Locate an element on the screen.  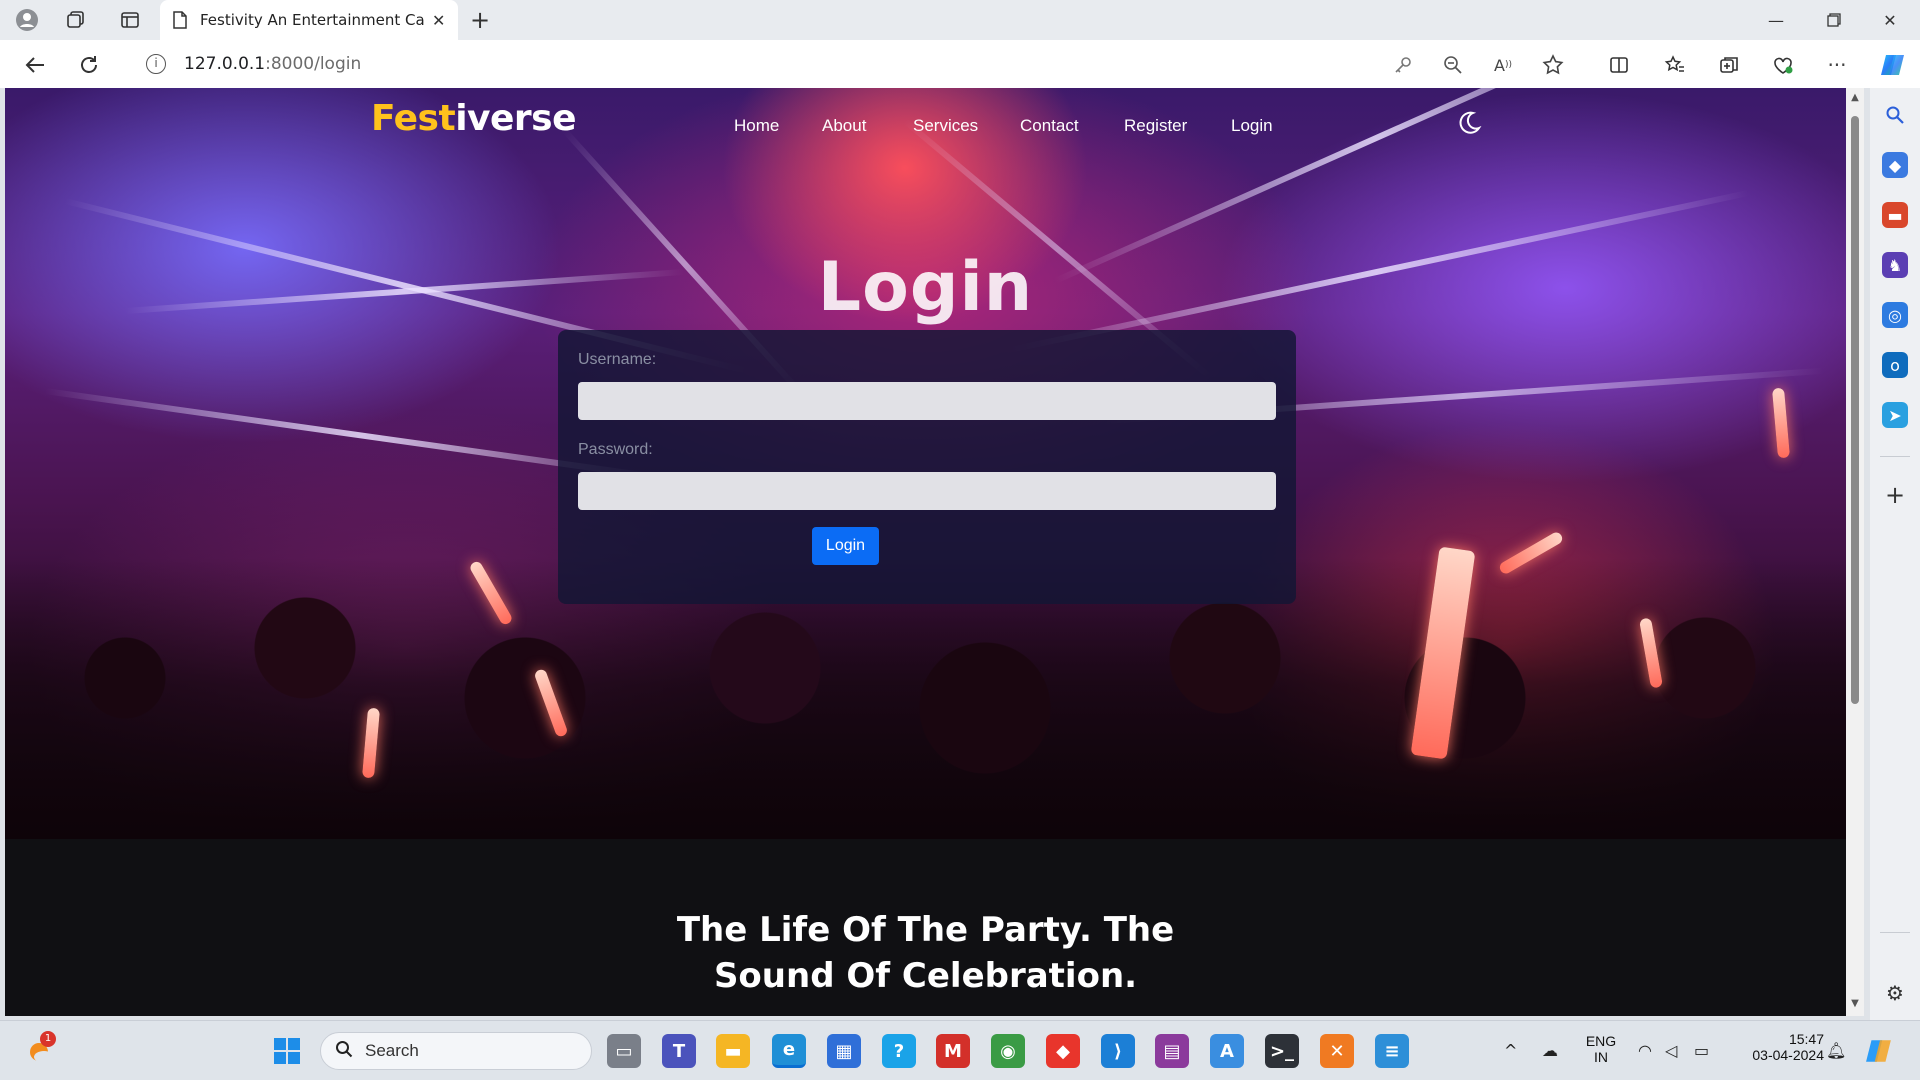
search-label: Search is located at coordinates (392, 1050).